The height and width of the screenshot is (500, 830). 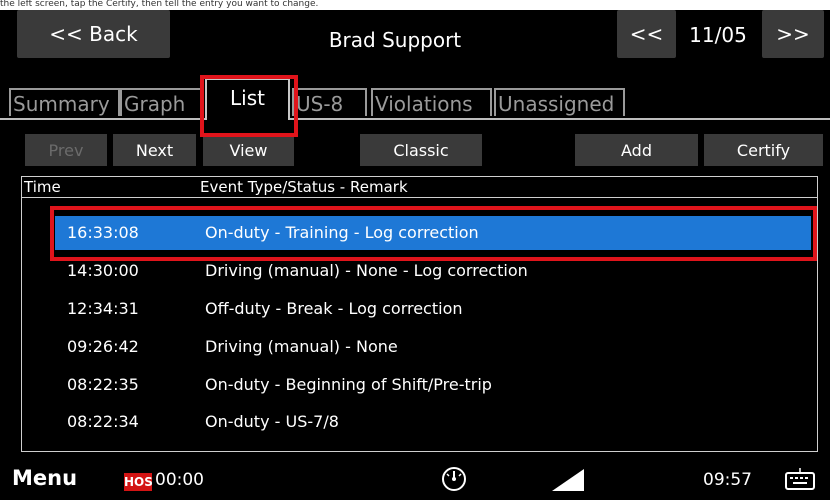 What do you see at coordinates (431, 102) in the screenshot?
I see `tab-violations: Violations` at bounding box center [431, 102].